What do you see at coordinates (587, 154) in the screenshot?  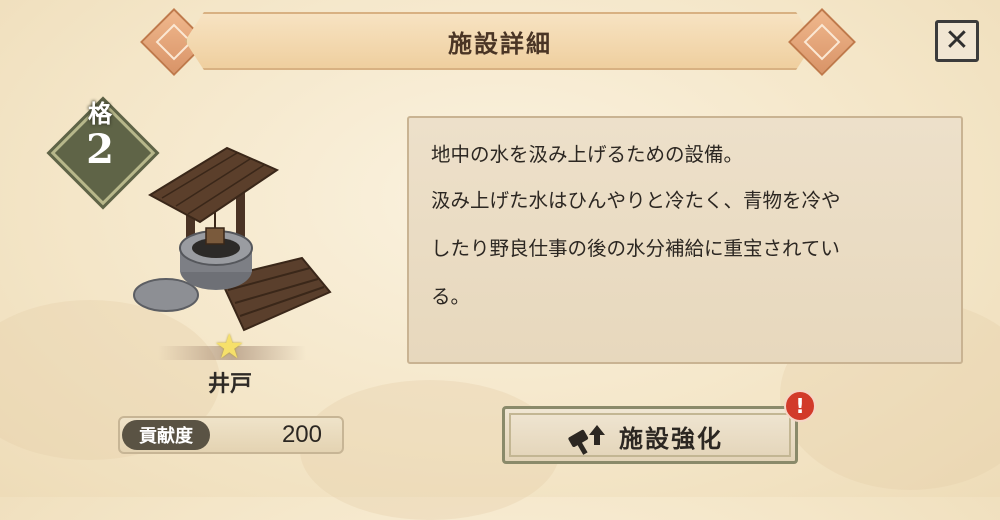 I see `description-line: 地中の水を汲み上げるための設備。` at bounding box center [587, 154].